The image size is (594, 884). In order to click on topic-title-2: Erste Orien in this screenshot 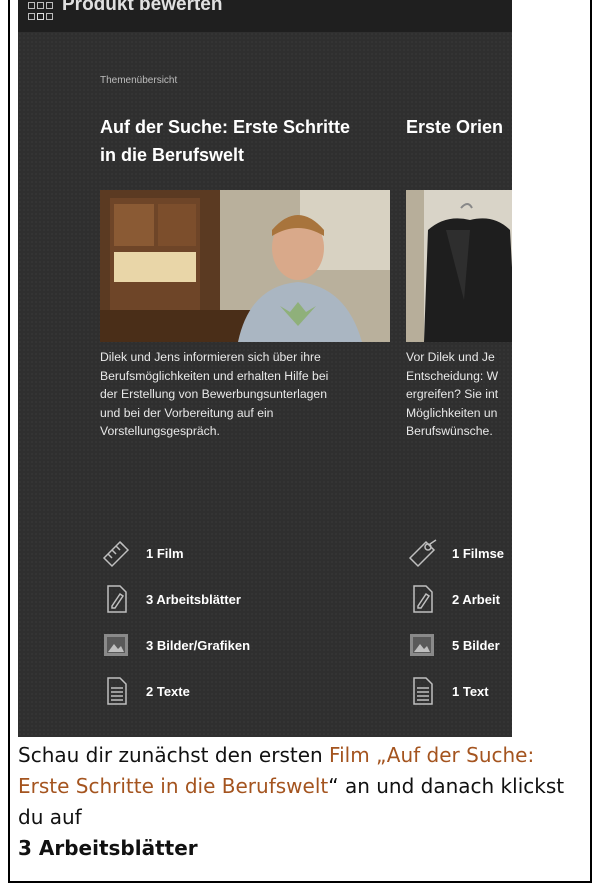, I will do `click(454, 127)`.